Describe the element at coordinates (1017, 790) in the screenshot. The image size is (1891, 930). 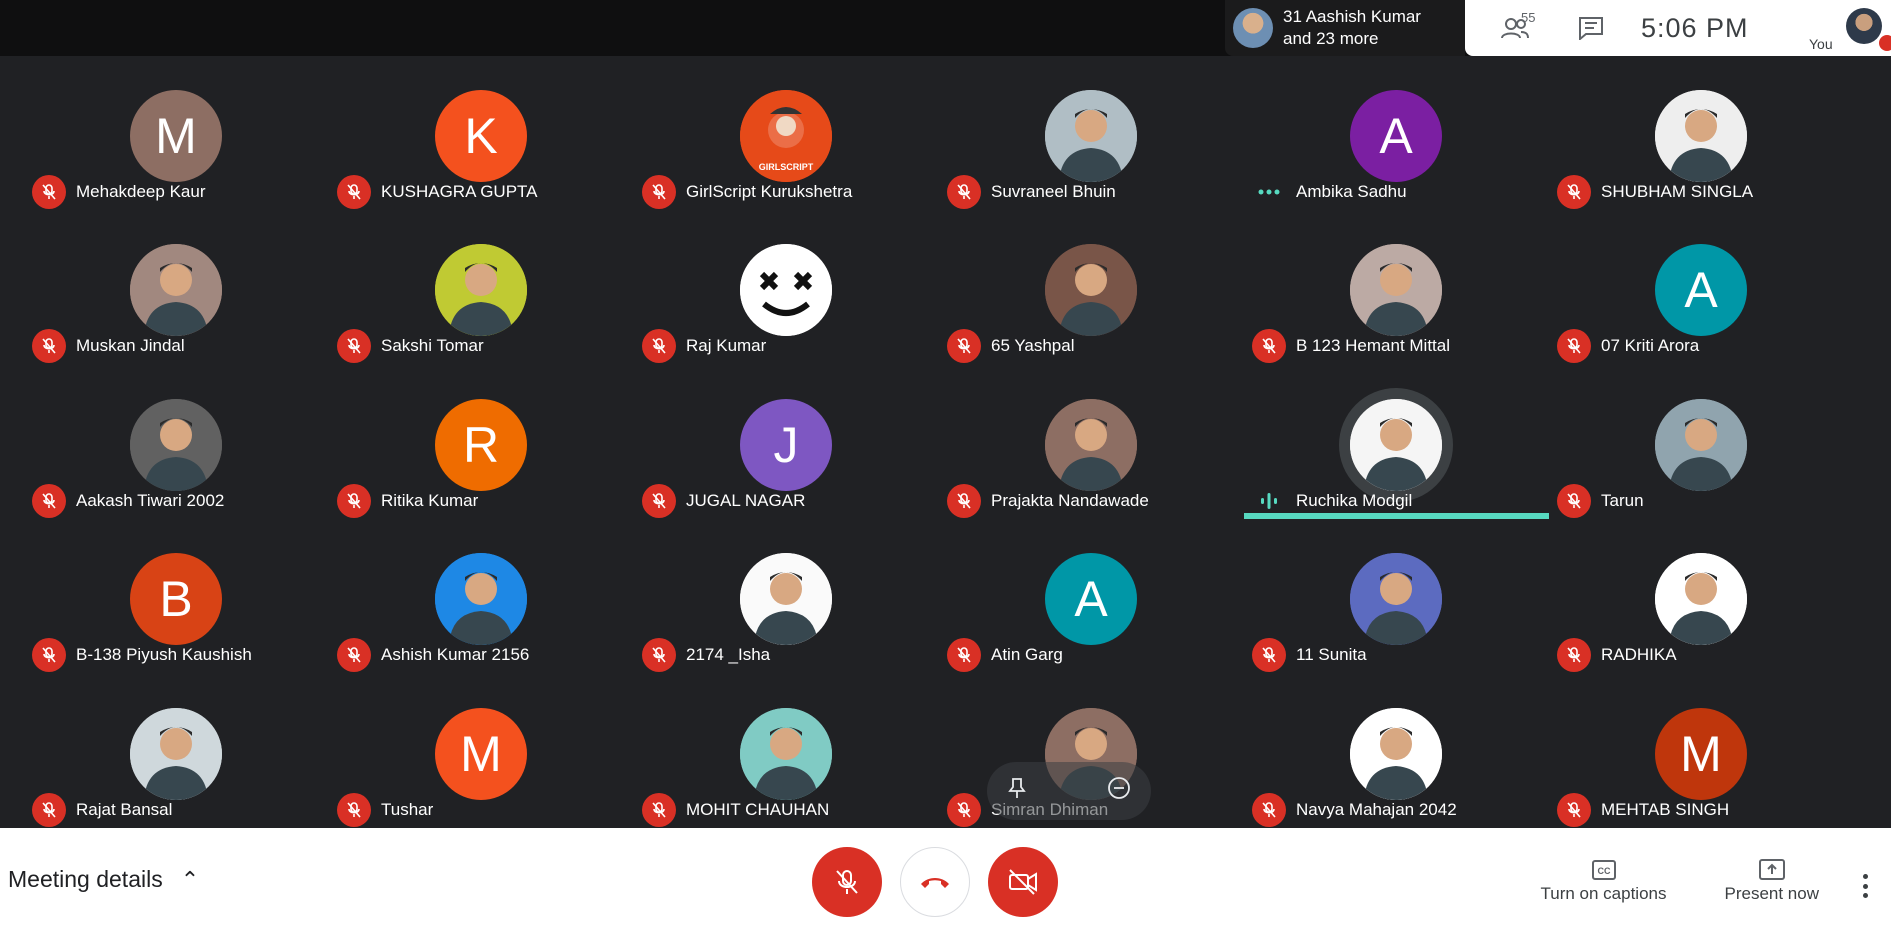
I see `pin-icon` at that location.